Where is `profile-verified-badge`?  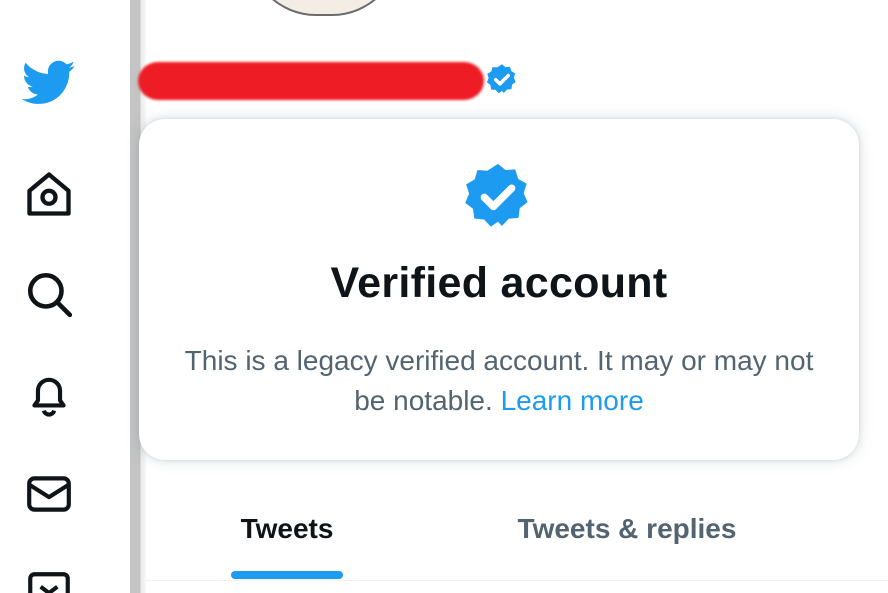
profile-verified-badge is located at coordinates (502, 80).